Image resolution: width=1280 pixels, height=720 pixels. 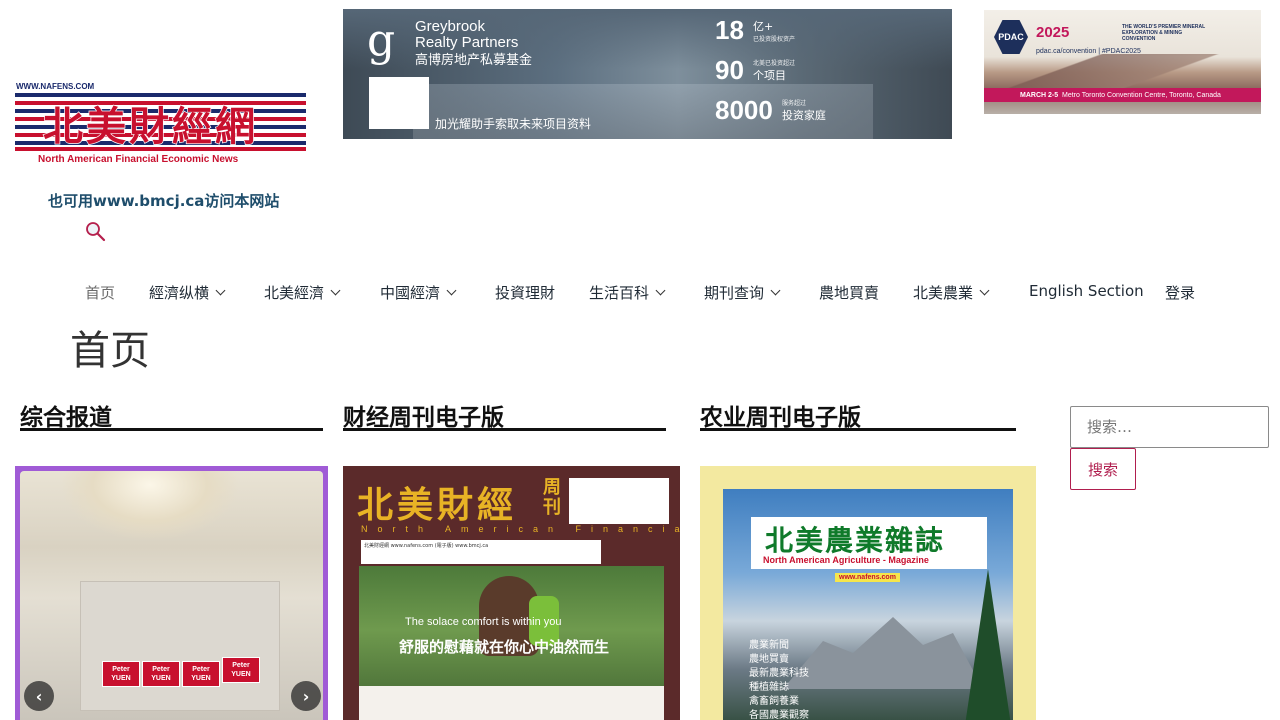 I want to click on finance-weekly-tagline-cn: 舒服的慰藉就在你心中油然而生, so click(x=504, y=647).